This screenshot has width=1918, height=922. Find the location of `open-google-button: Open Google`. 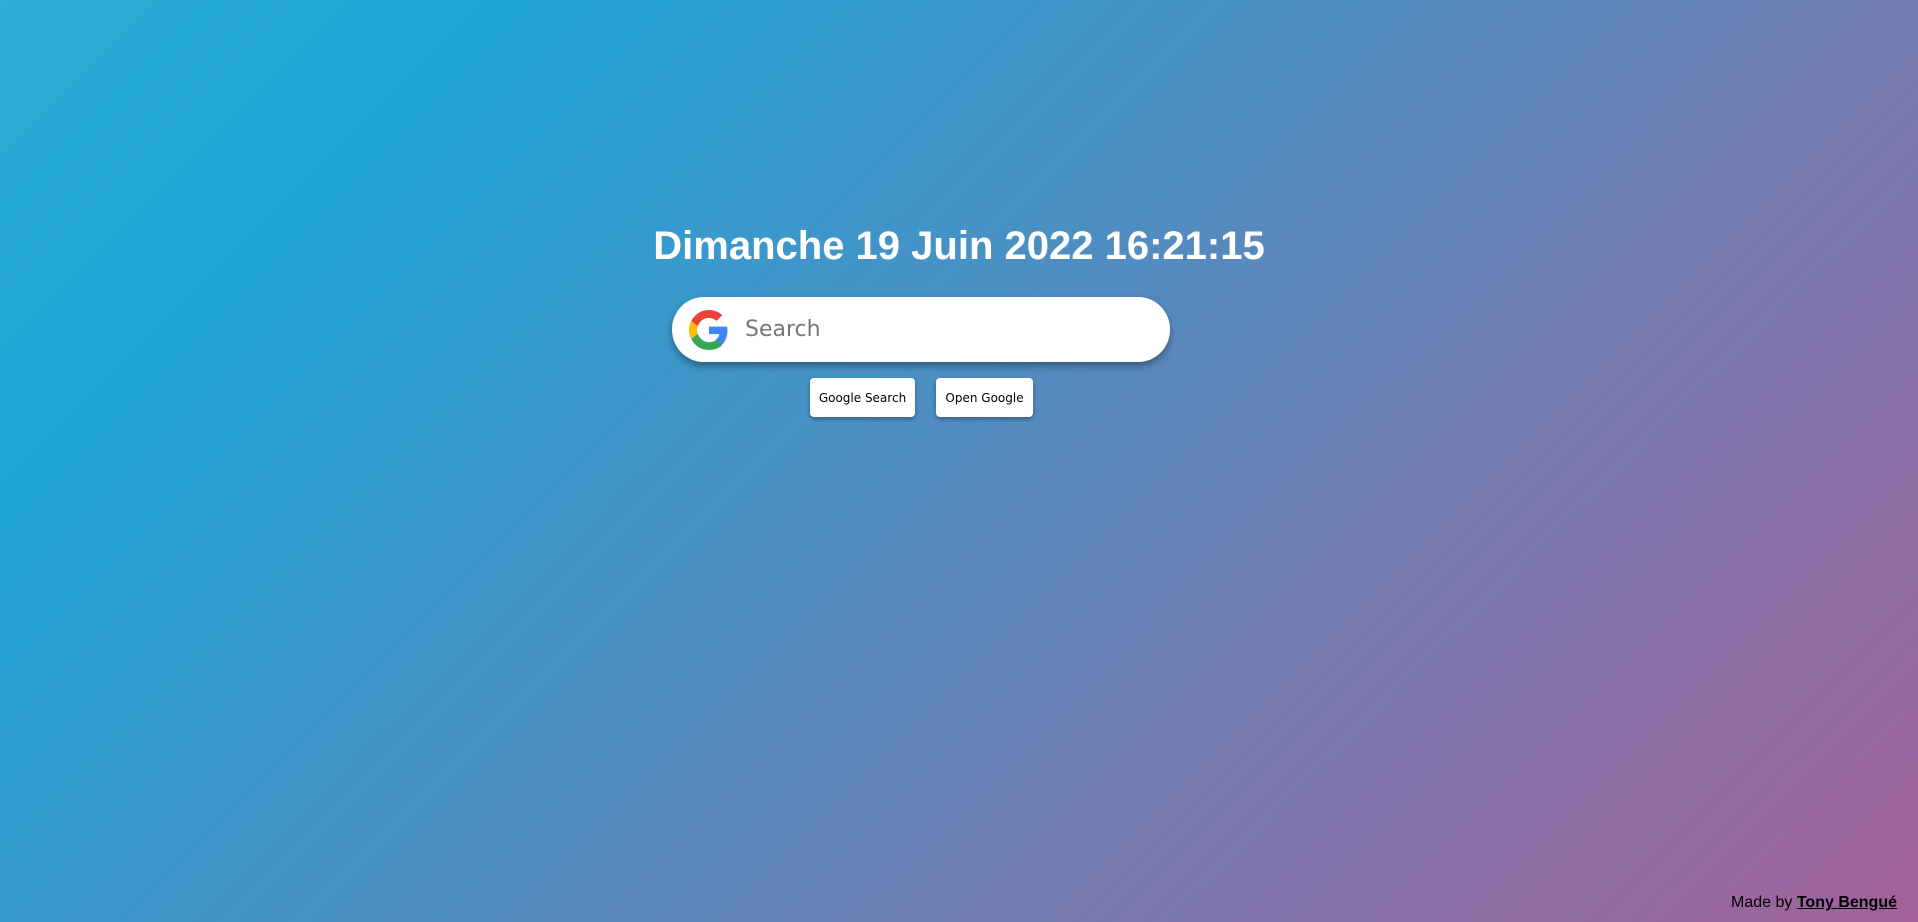

open-google-button: Open Google is located at coordinates (984, 397).